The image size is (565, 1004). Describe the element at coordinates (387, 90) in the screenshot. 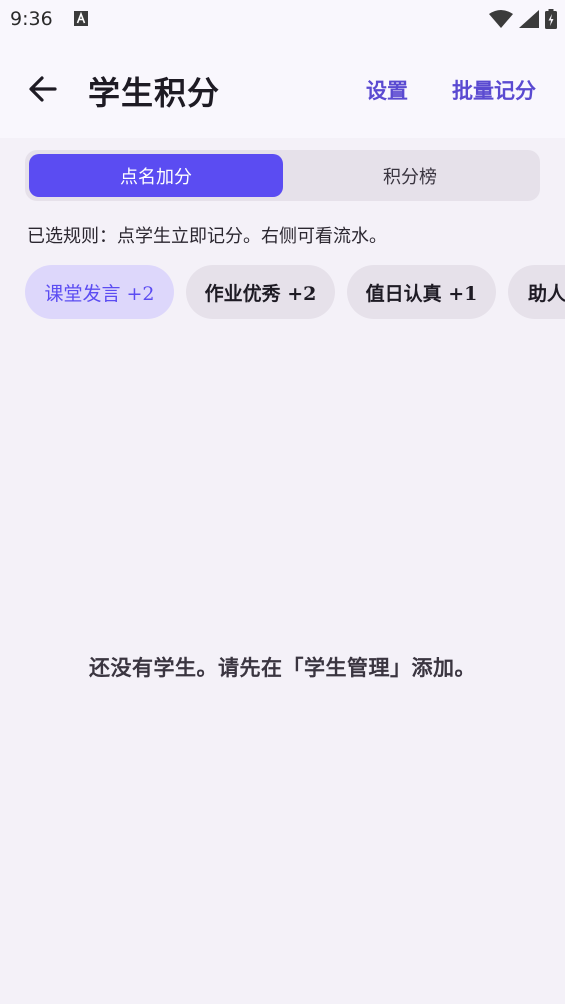

I see `settings-button: 设置` at that location.